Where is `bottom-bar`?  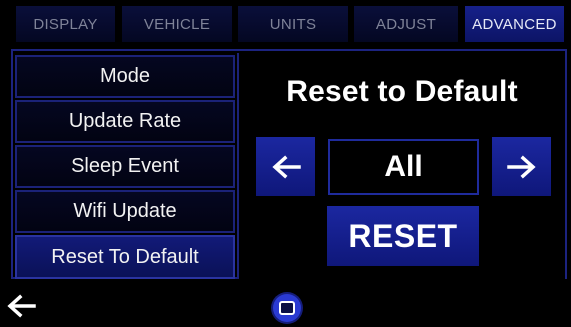 bottom-bar is located at coordinates (285, 306).